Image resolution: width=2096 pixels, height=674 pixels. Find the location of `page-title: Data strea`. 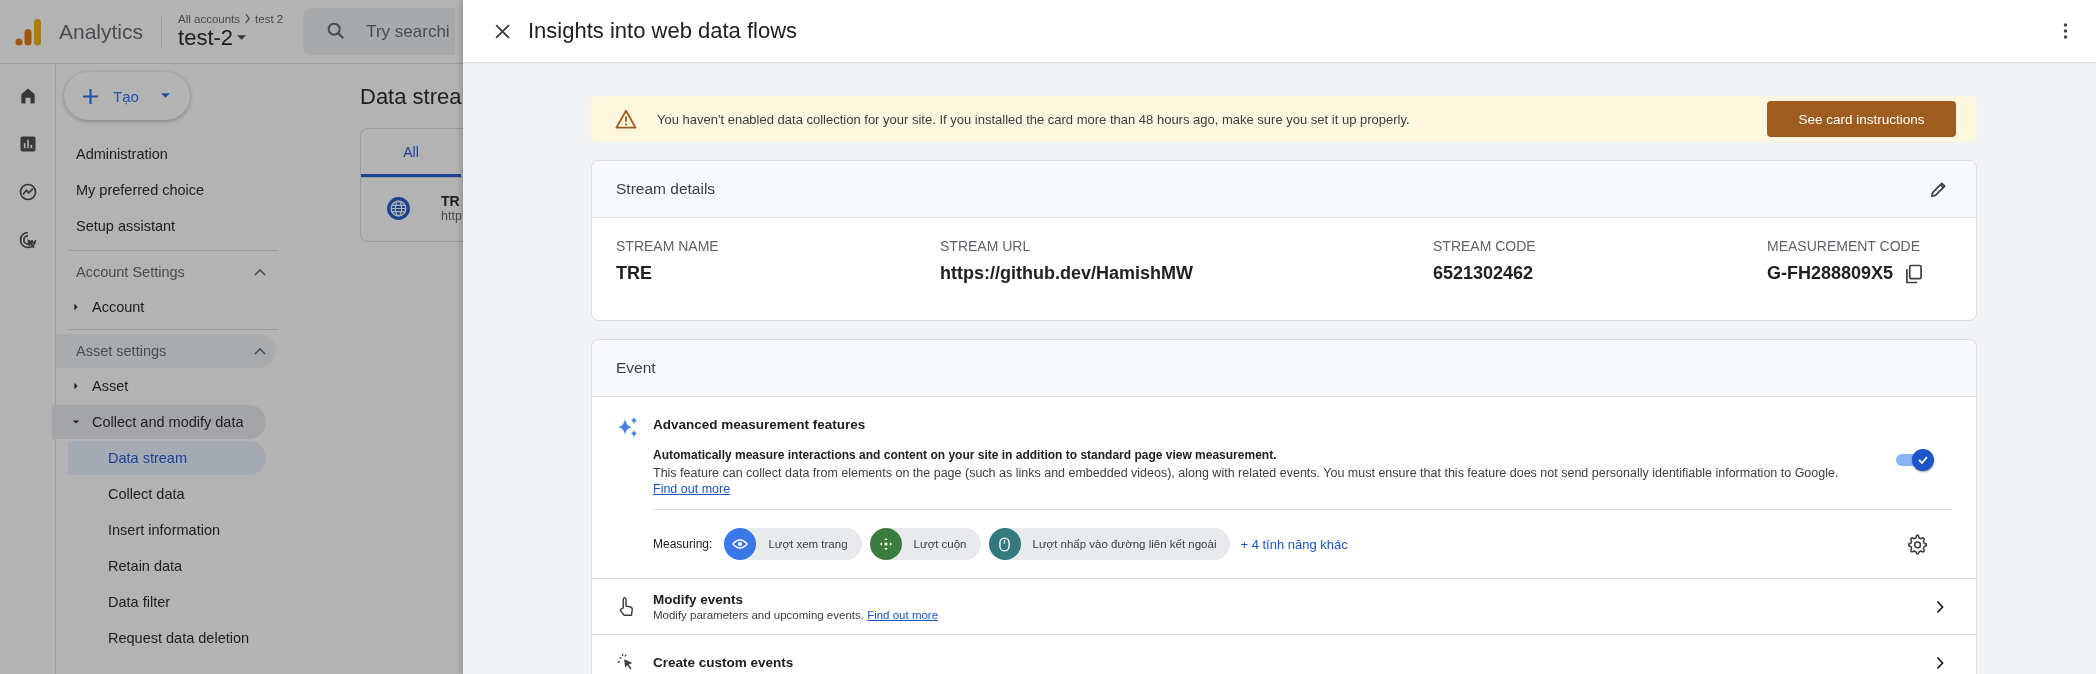

page-title: Data strea is located at coordinates (411, 97).